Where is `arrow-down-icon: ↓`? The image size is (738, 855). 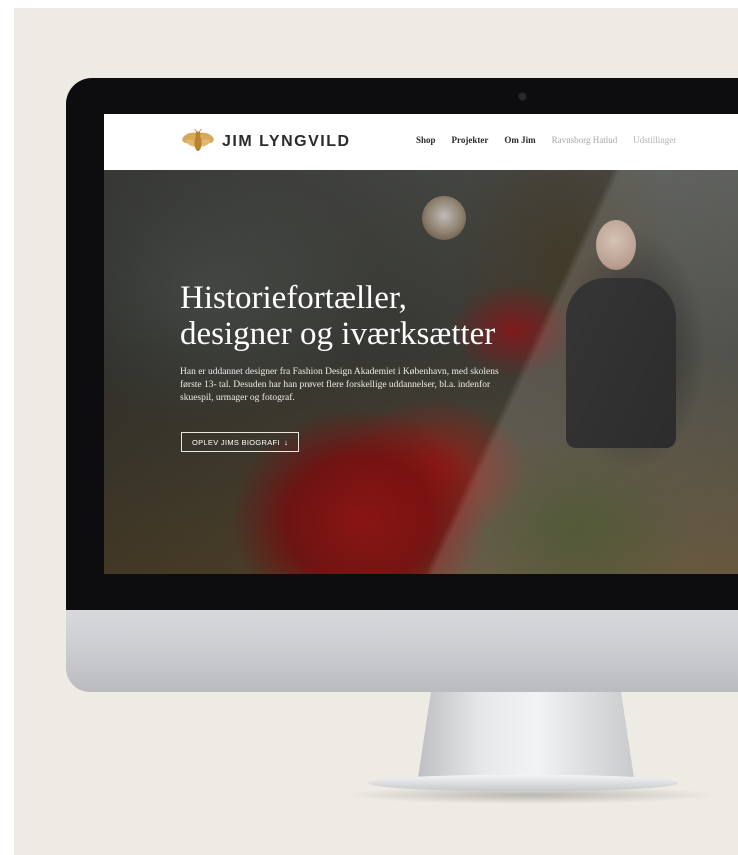 arrow-down-icon: ↓ is located at coordinates (286, 442).